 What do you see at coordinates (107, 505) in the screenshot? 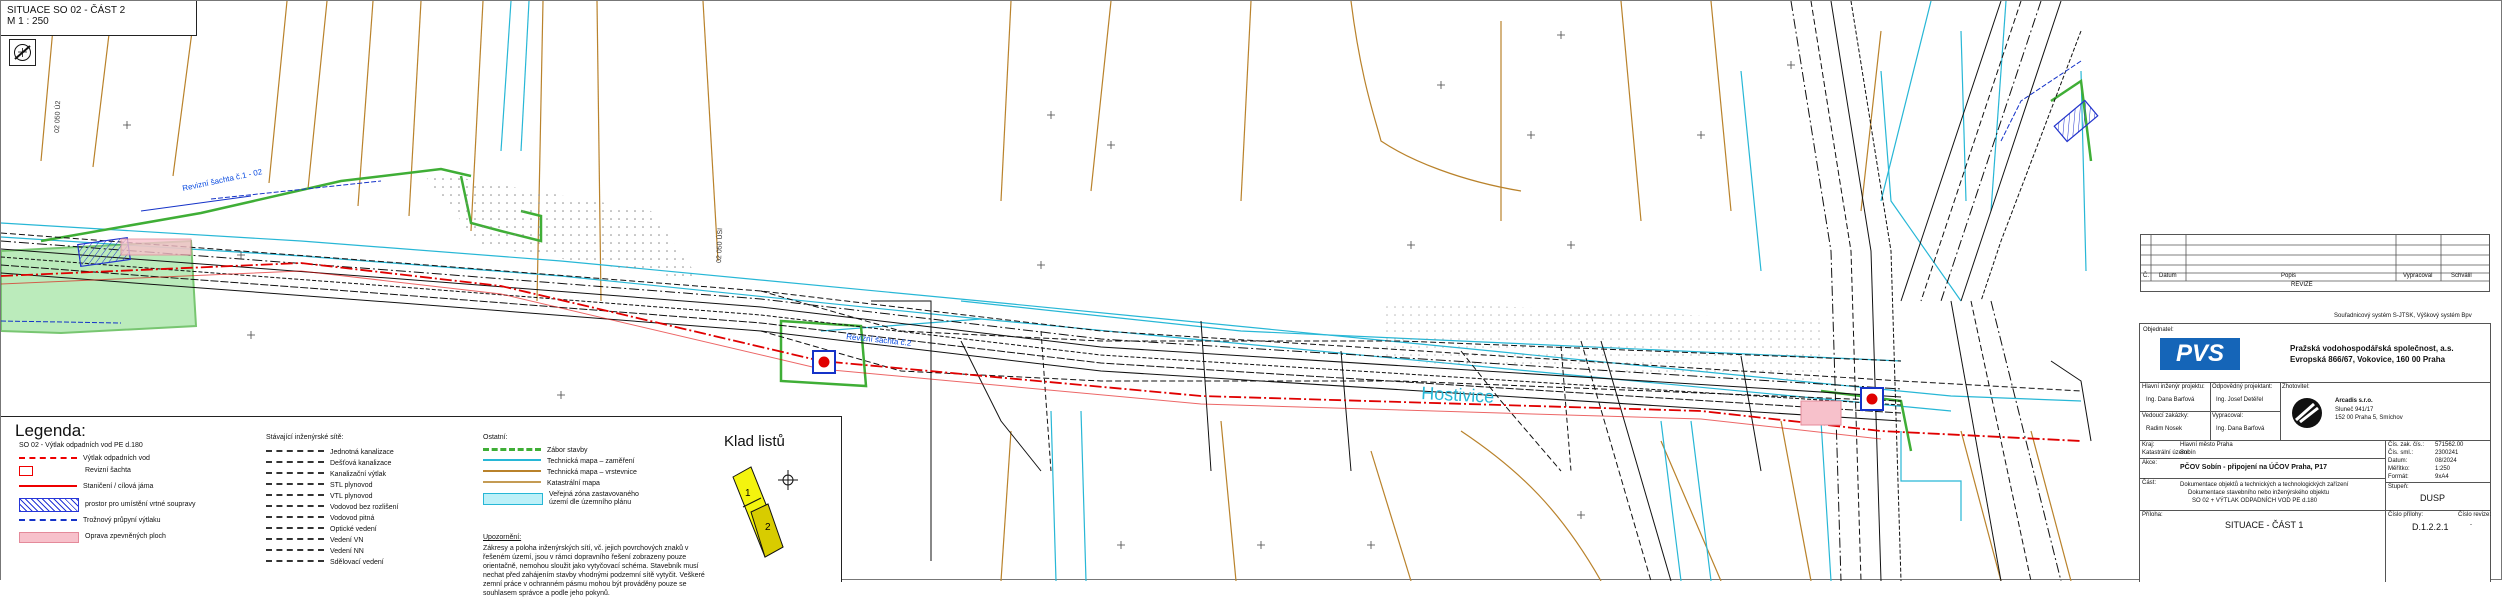
I see `legend-item: prostor pro umístění vrtné soupravy` at bounding box center [107, 505].